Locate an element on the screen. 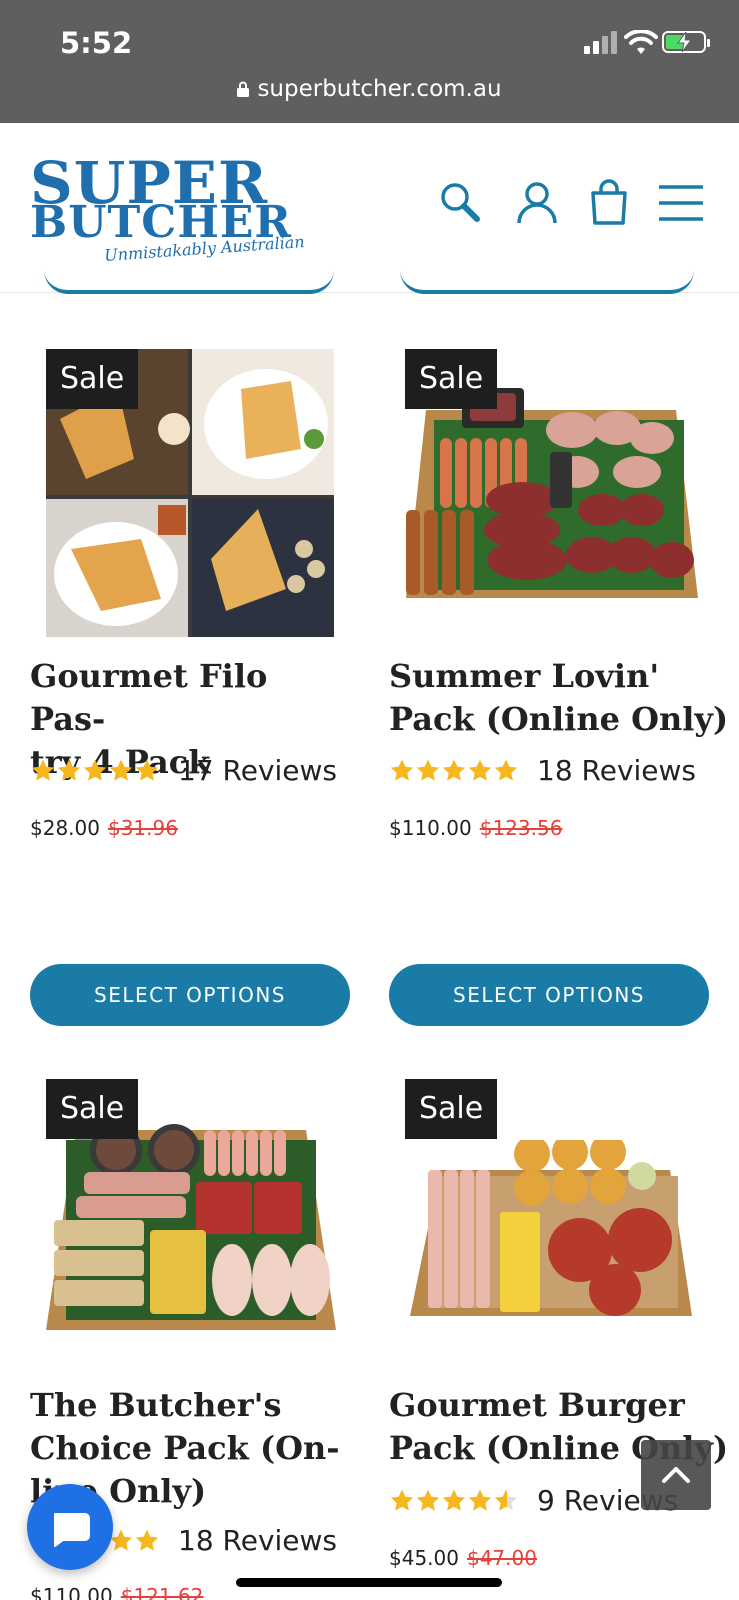 The width and height of the screenshot is (739, 1600). chevron-up-icon is located at coordinates (676, 1475).